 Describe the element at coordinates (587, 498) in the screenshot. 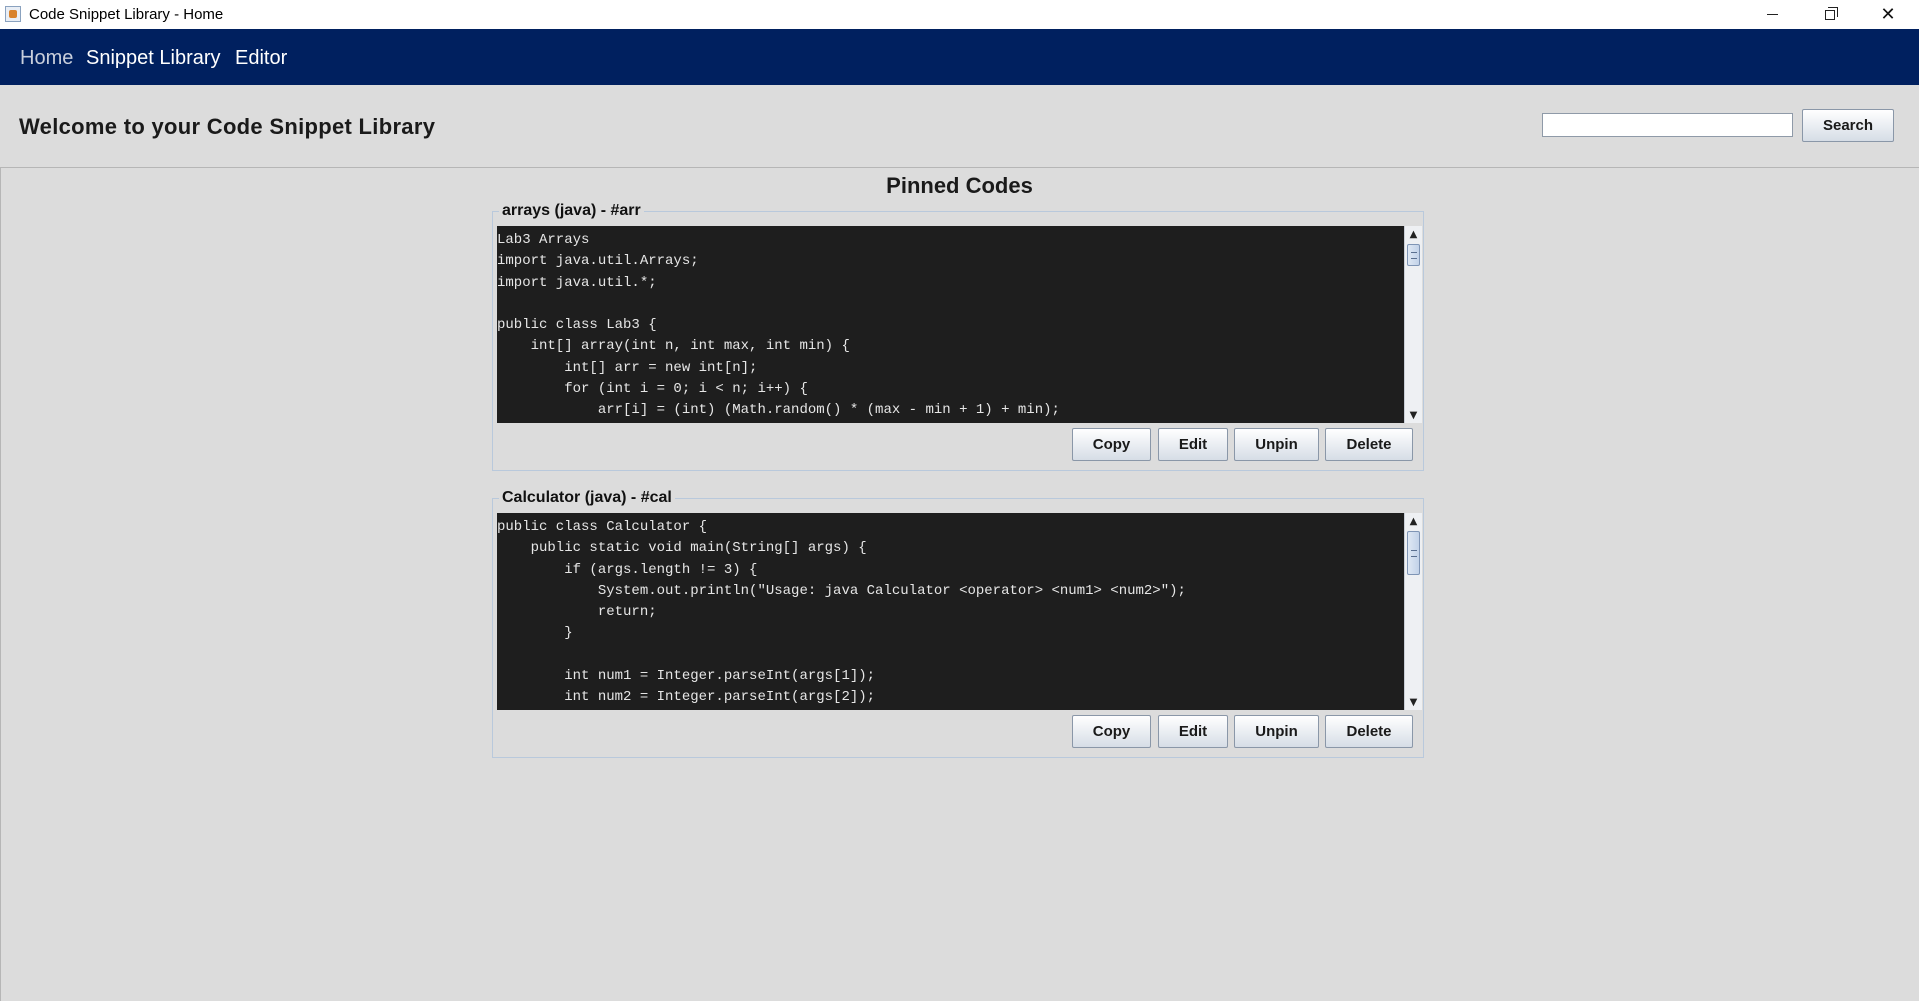

I see `snippet-title: Calculator (java) - #cal` at that location.